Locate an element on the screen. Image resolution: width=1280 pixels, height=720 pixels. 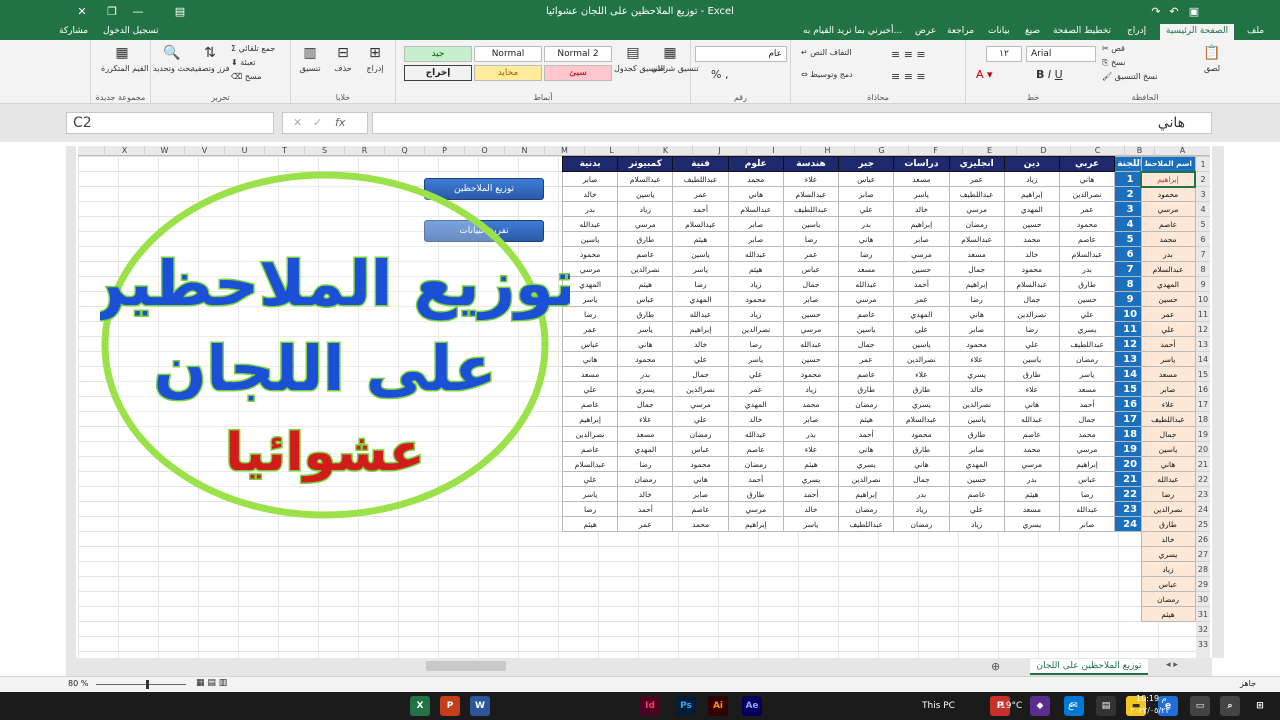
table-cell: رضا is located at coordinates (866, 254).